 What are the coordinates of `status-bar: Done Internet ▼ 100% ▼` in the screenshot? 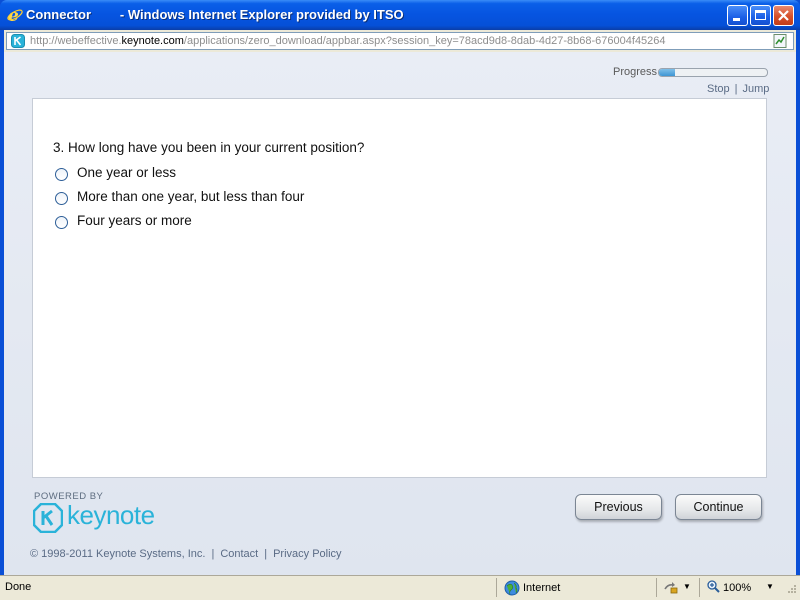 It's located at (400, 587).